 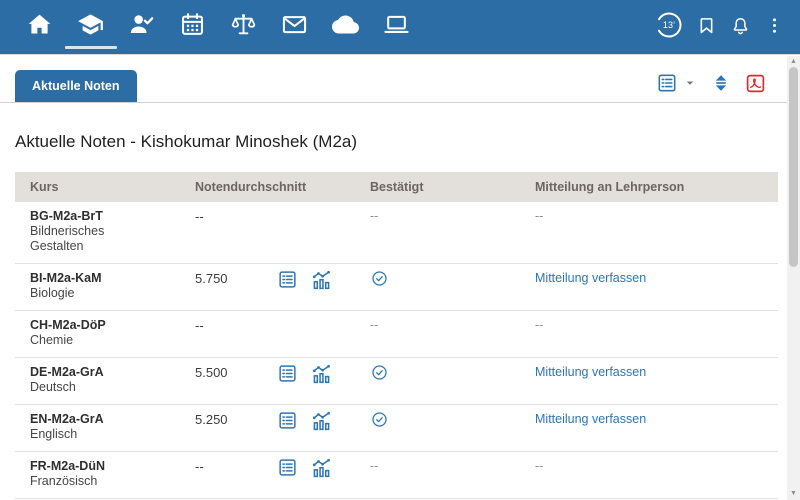 I want to click on sort-icon, so click(x=721, y=83).